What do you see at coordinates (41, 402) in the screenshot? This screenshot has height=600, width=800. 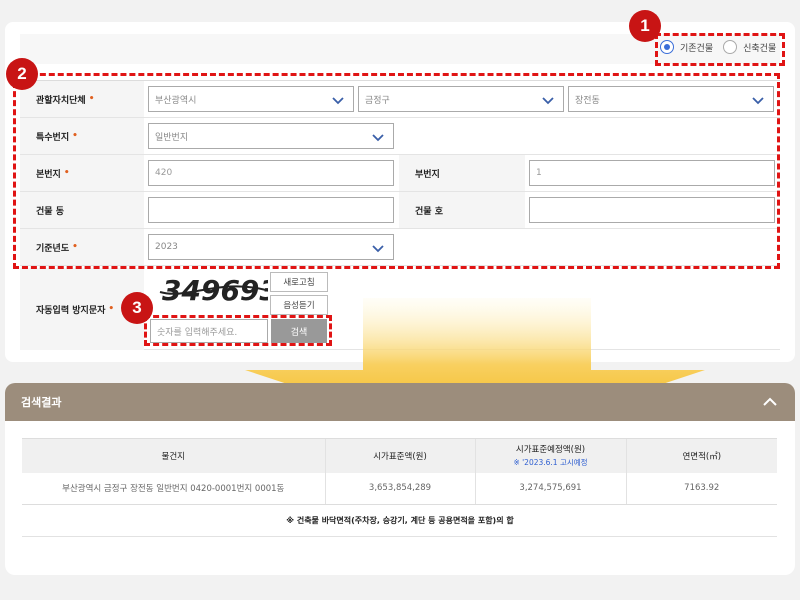 I see `result-title: 검색결과` at bounding box center [41, 402].